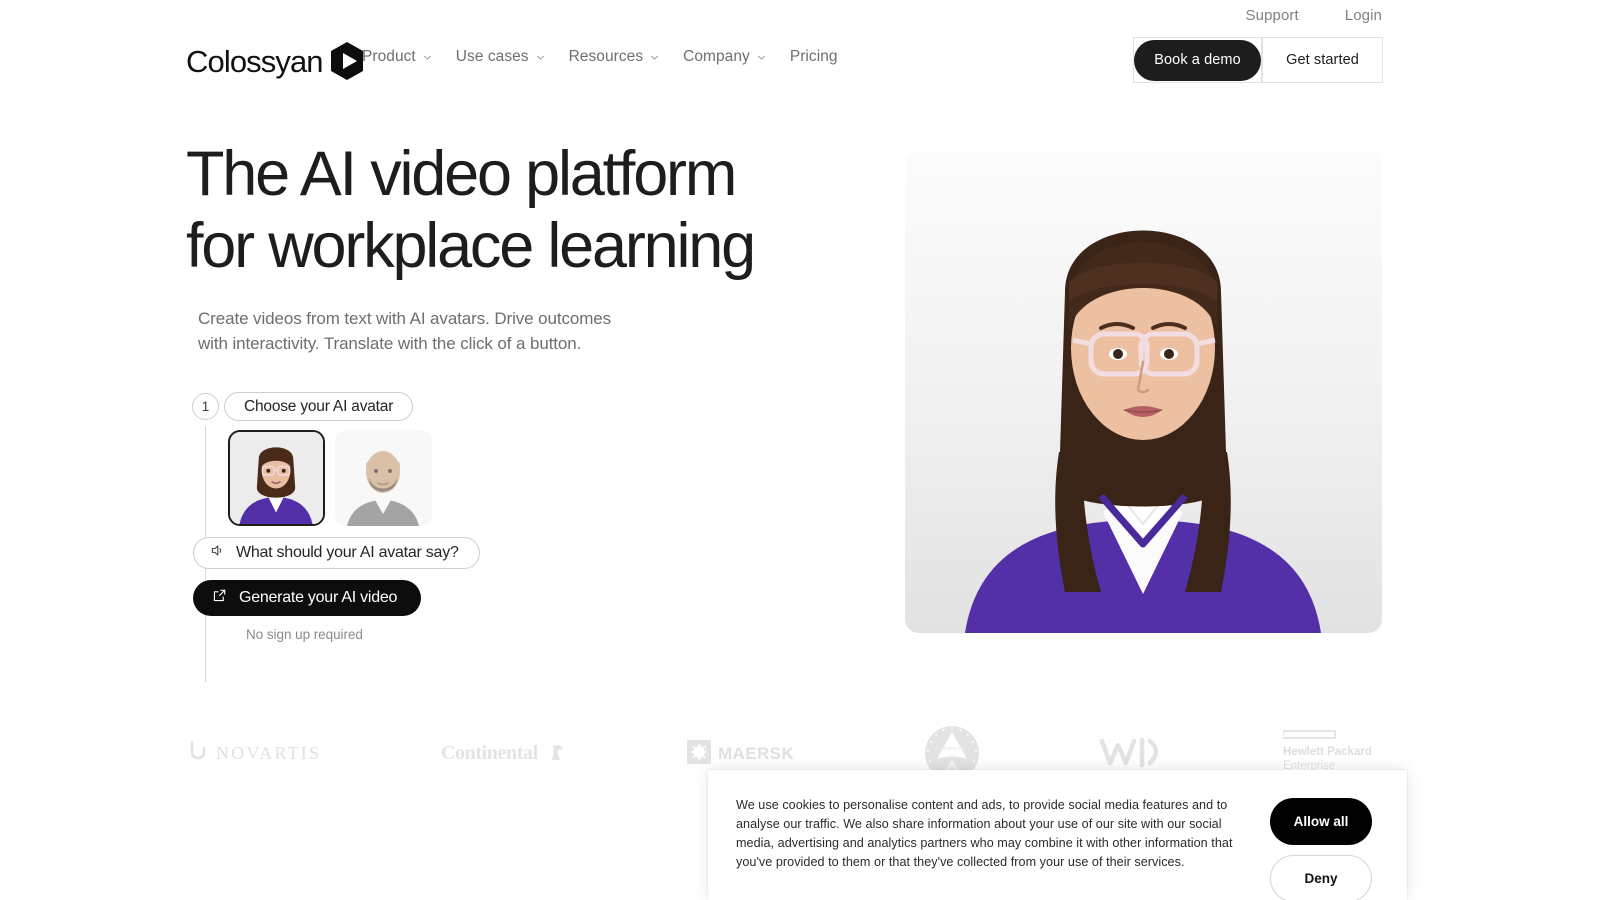 The width and height of the screenshot is (1600, 900). What do you see at coordinates (319, 406) in the screenshot?
I see `choose-avatar-pill: Choose your AI avatar` at bounding box center [319, 406].